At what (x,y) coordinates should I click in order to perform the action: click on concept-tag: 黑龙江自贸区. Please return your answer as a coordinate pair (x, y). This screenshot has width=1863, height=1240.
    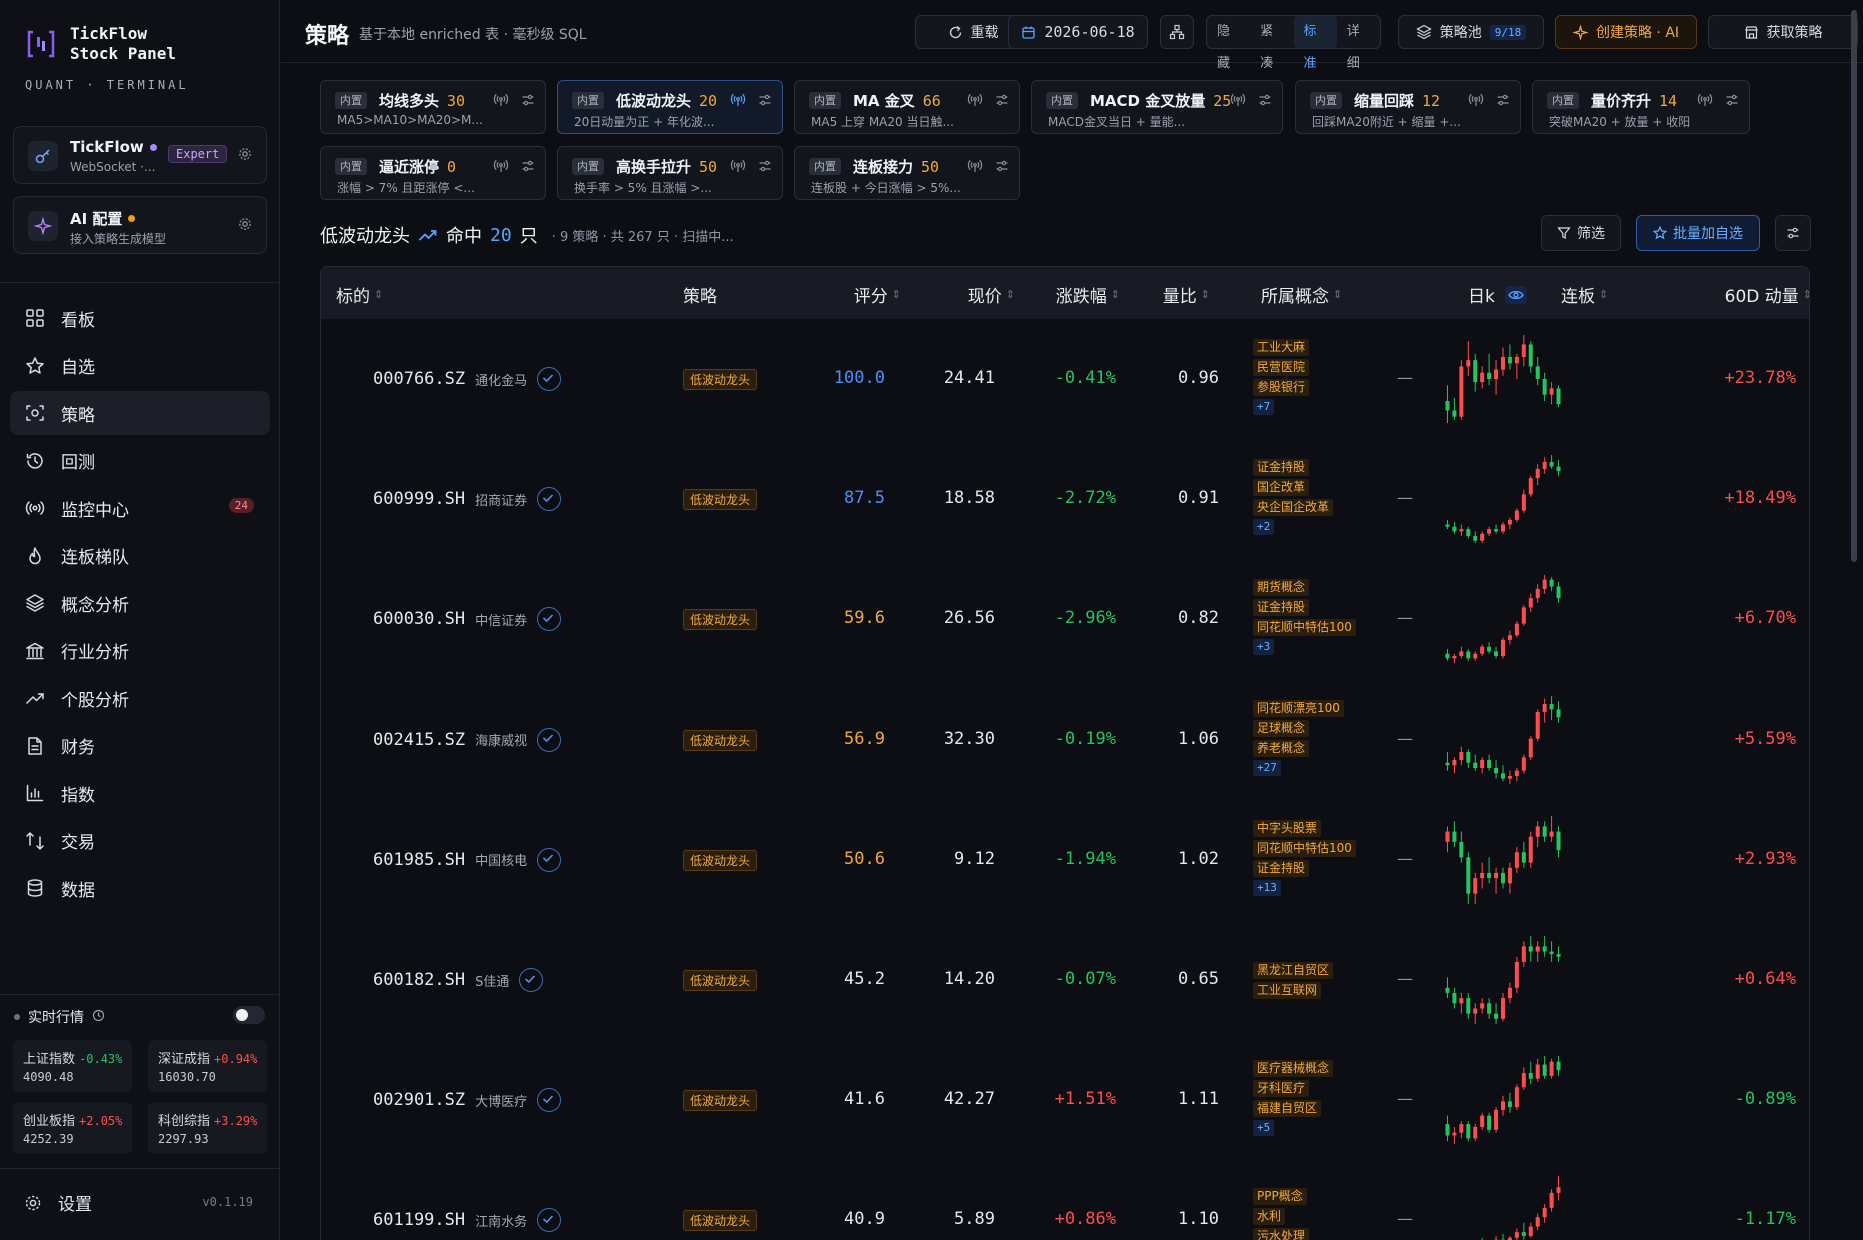
    Looking at the image, I should click on (1293, 970).